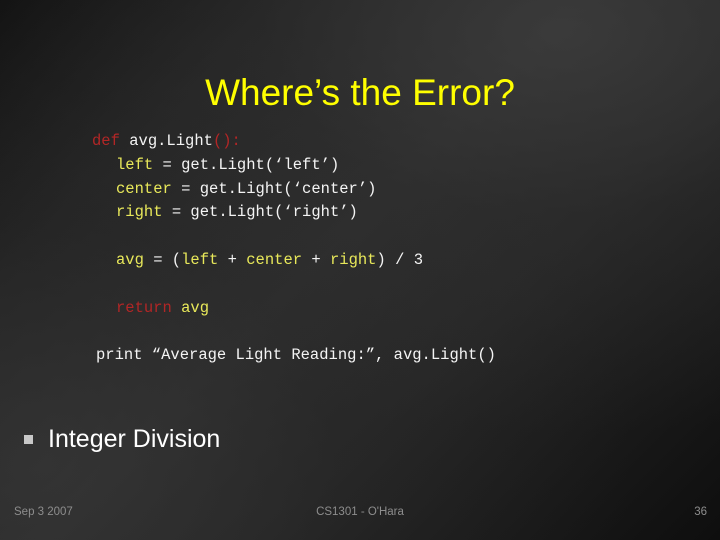  I want to click on slide-footer: Sep 3 2007 CS1301 - O'Hara 36, so click(360, 518).